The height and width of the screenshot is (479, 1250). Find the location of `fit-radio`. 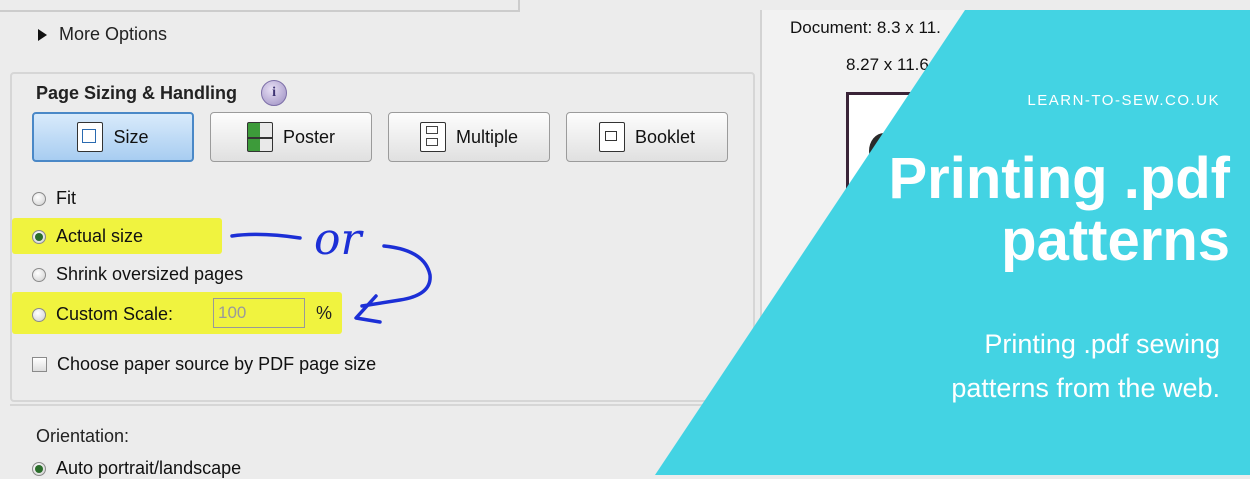

fit-radio is located at coordinates (39, 198).